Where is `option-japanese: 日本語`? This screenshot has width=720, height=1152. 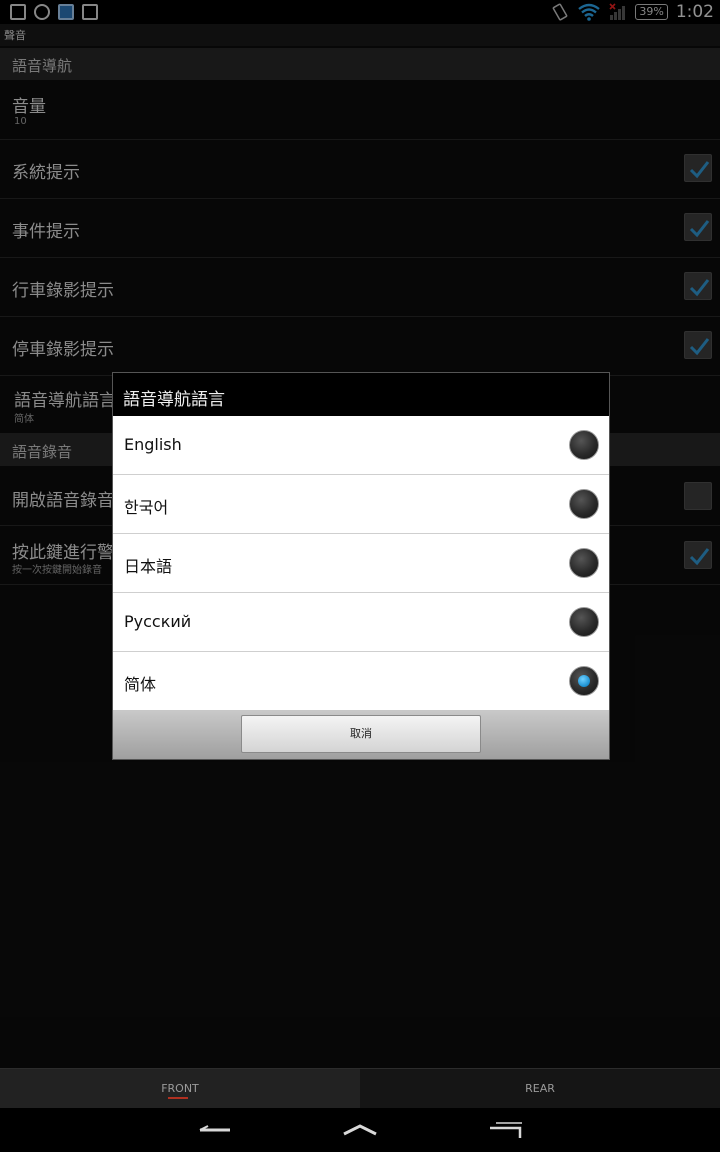
option-japanese: 日本語 is located at coordinates (361, 563).